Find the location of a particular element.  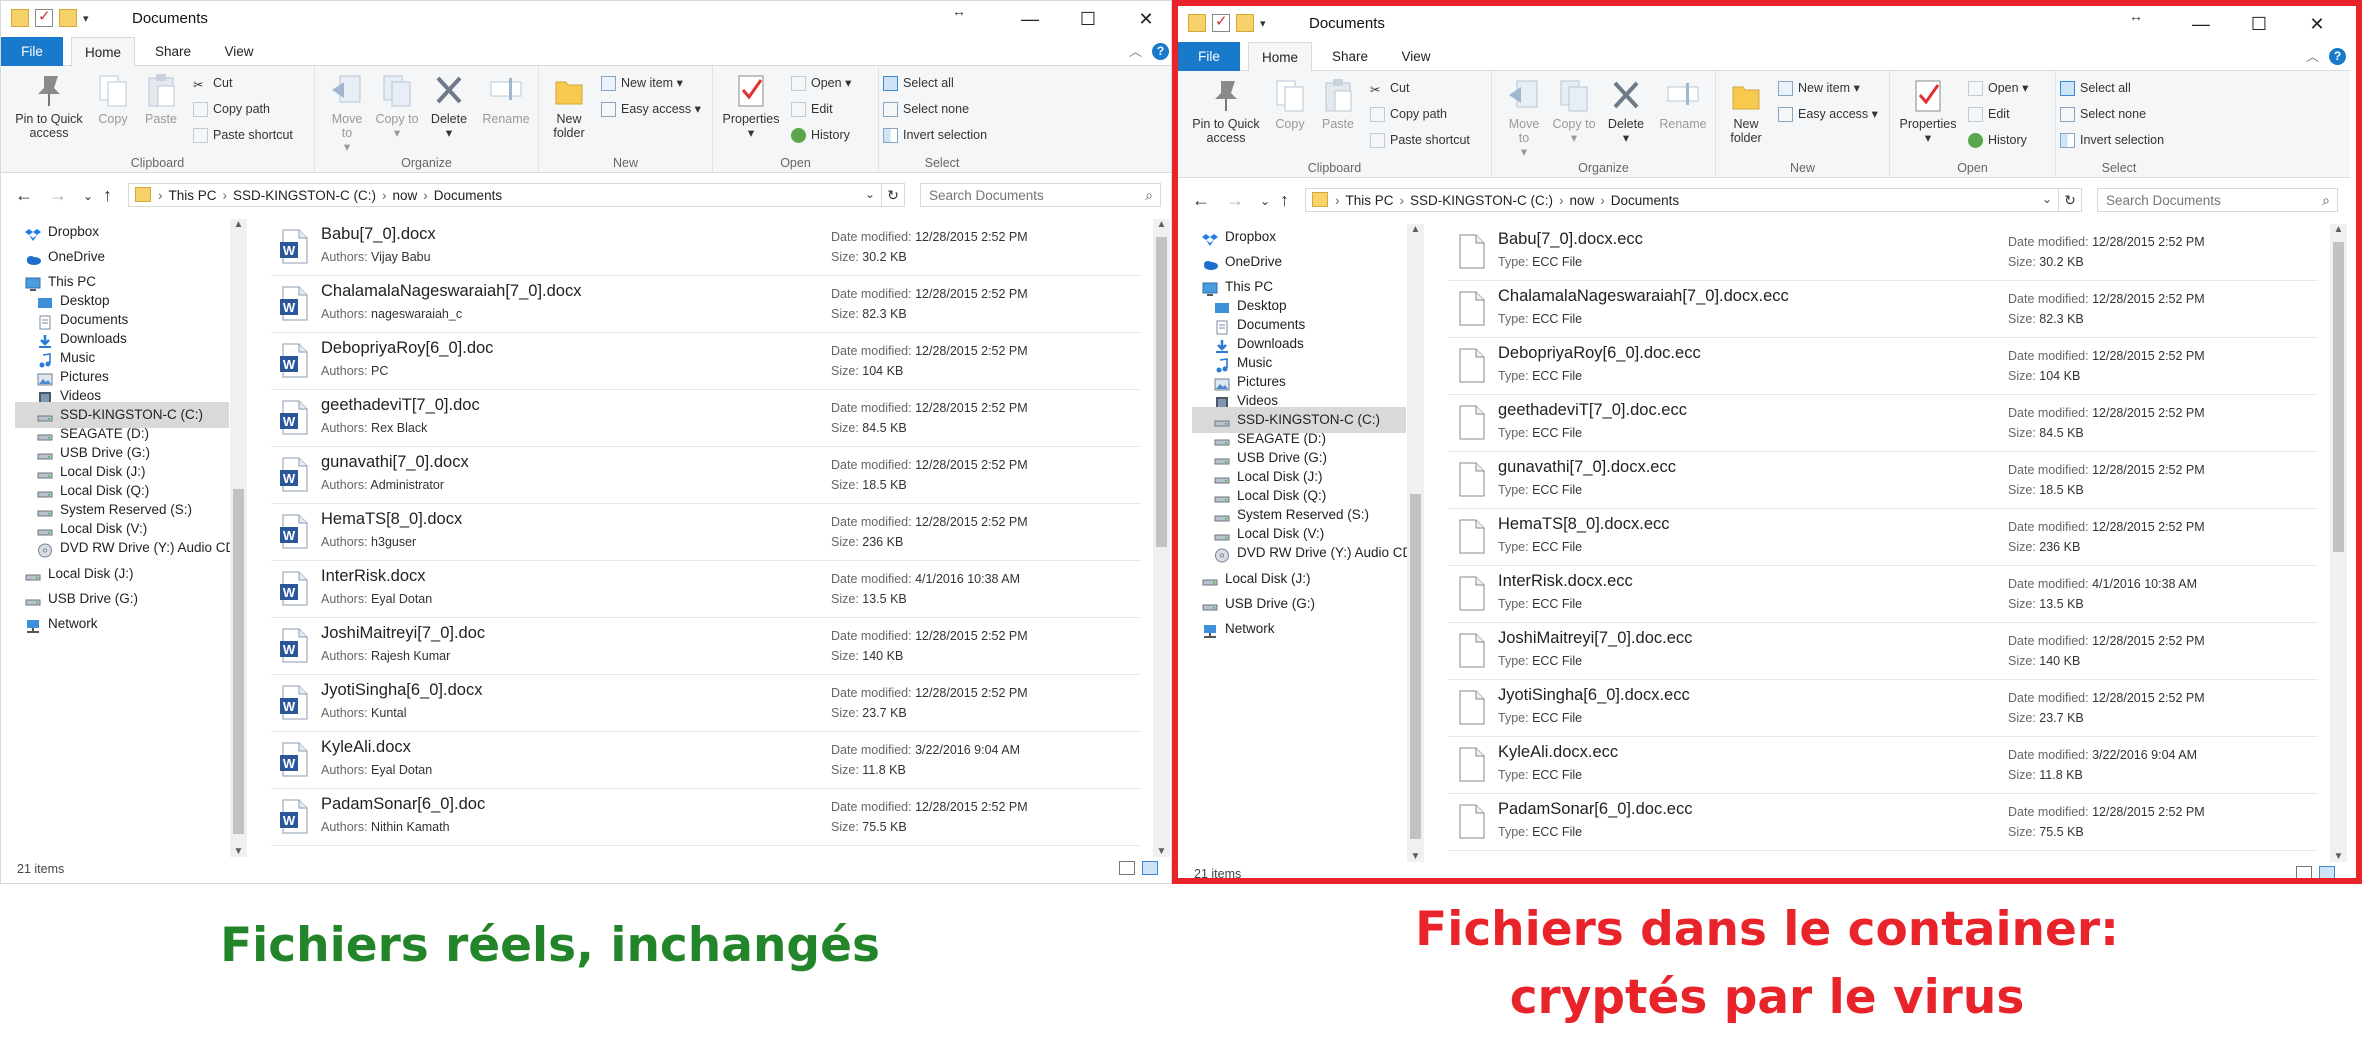

rename-button: Rename is located at coordinates (1683, 104).